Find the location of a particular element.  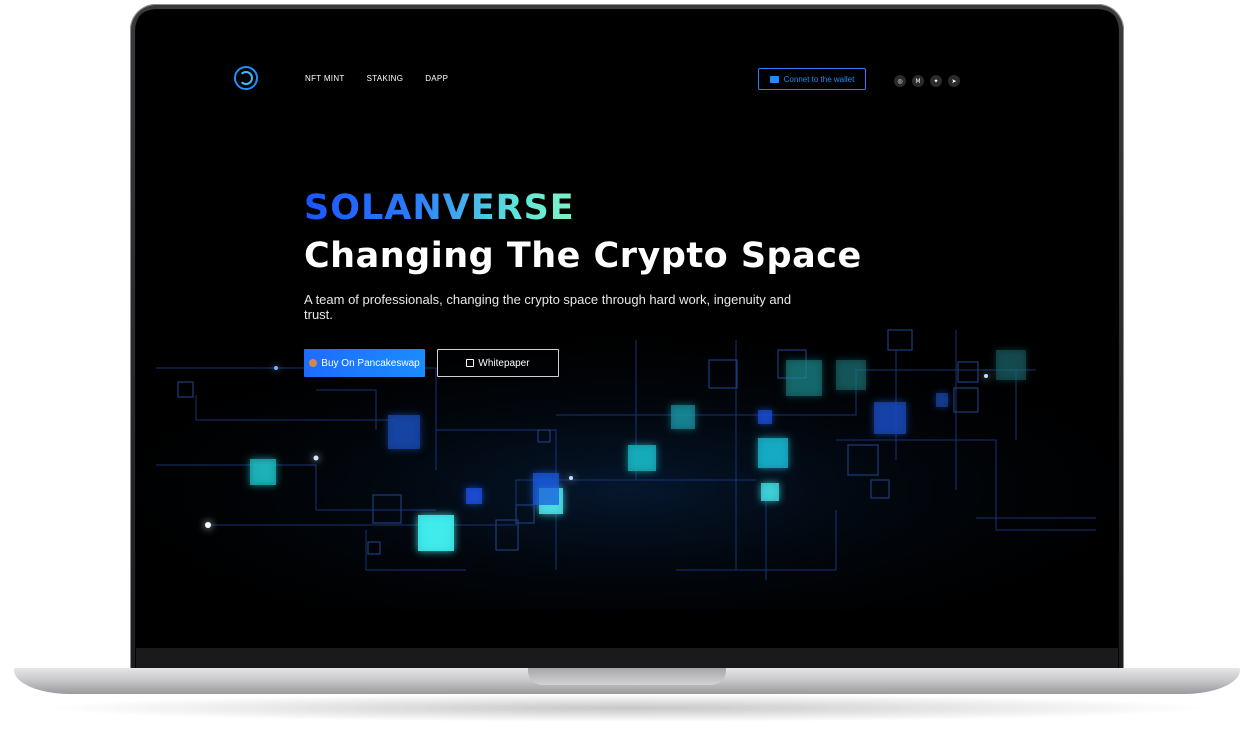

telegram-icon: ➤ is located at coordinates (954, 81).